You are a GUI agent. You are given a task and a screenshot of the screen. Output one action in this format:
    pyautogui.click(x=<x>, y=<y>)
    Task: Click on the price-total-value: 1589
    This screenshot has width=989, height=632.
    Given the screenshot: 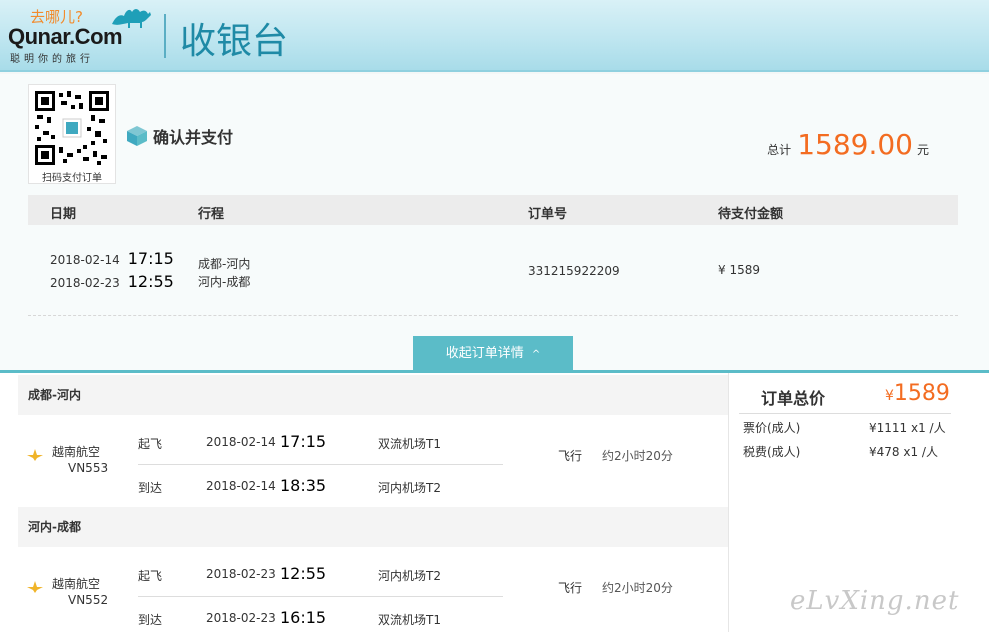 What is the action you would take?
    pyautogui.click(x=921, y=393)
    